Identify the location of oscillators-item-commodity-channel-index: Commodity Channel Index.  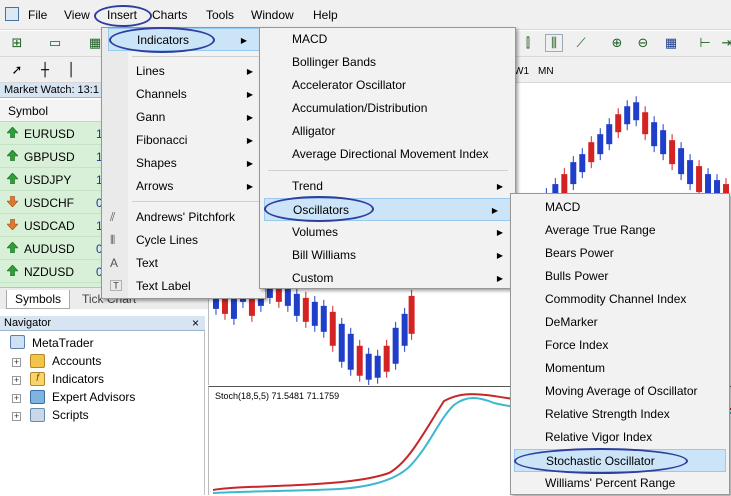
(620, 299).